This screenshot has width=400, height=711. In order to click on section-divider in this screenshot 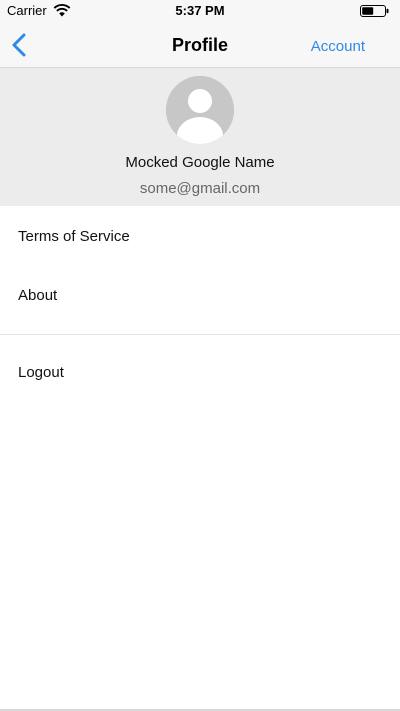, I will do `click(200, 334)`.